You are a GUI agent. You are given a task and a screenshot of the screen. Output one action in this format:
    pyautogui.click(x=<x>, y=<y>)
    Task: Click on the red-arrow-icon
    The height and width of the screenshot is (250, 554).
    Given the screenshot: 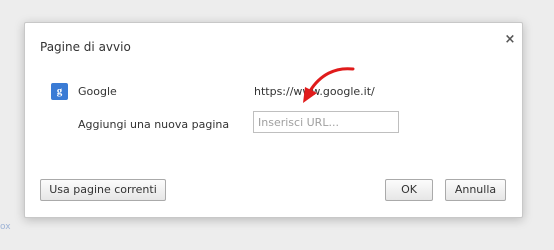 What is the action you would take?
    pyautogui.click(x=329, y=85)
    